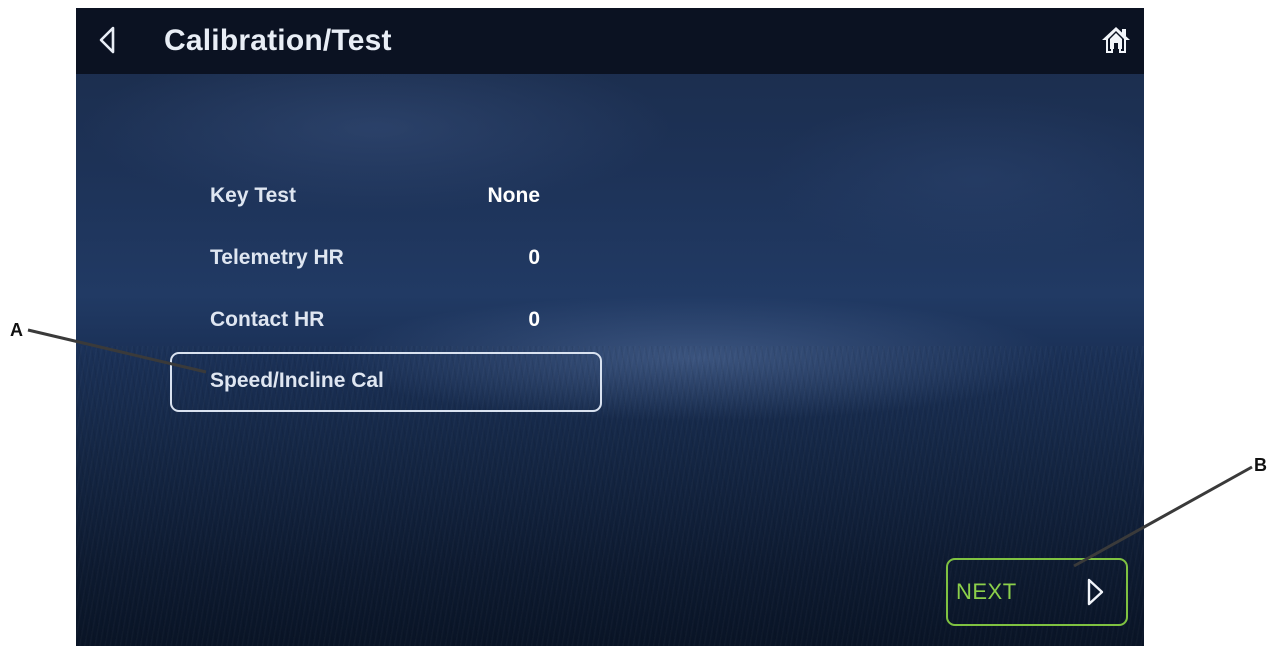  Describe the element at coordinates (297, 380) in the screenshot. I see `speed-incline-cal-label: Speed/Incline Cal` at that location.